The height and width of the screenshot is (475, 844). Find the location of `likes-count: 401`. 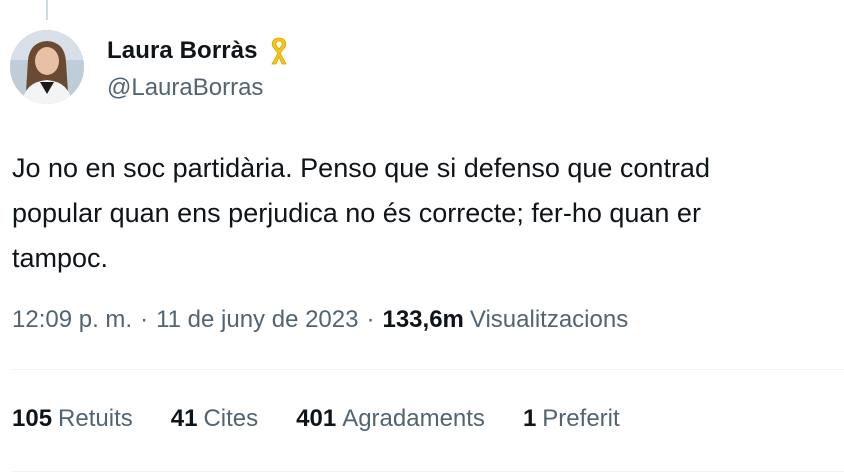

likes-count: 401 is located at coordinates (316, 418).